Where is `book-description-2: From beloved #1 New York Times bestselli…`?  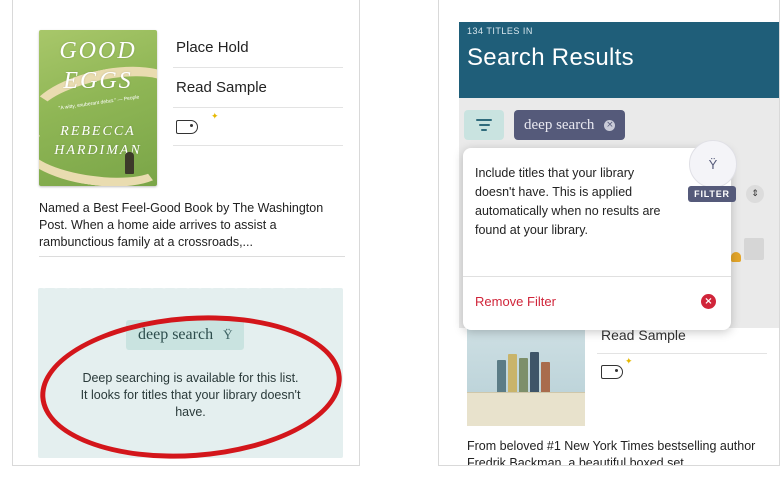 book-description-2: From beloved #1 New York Times bestselli… is located at coordinates (611, 452).